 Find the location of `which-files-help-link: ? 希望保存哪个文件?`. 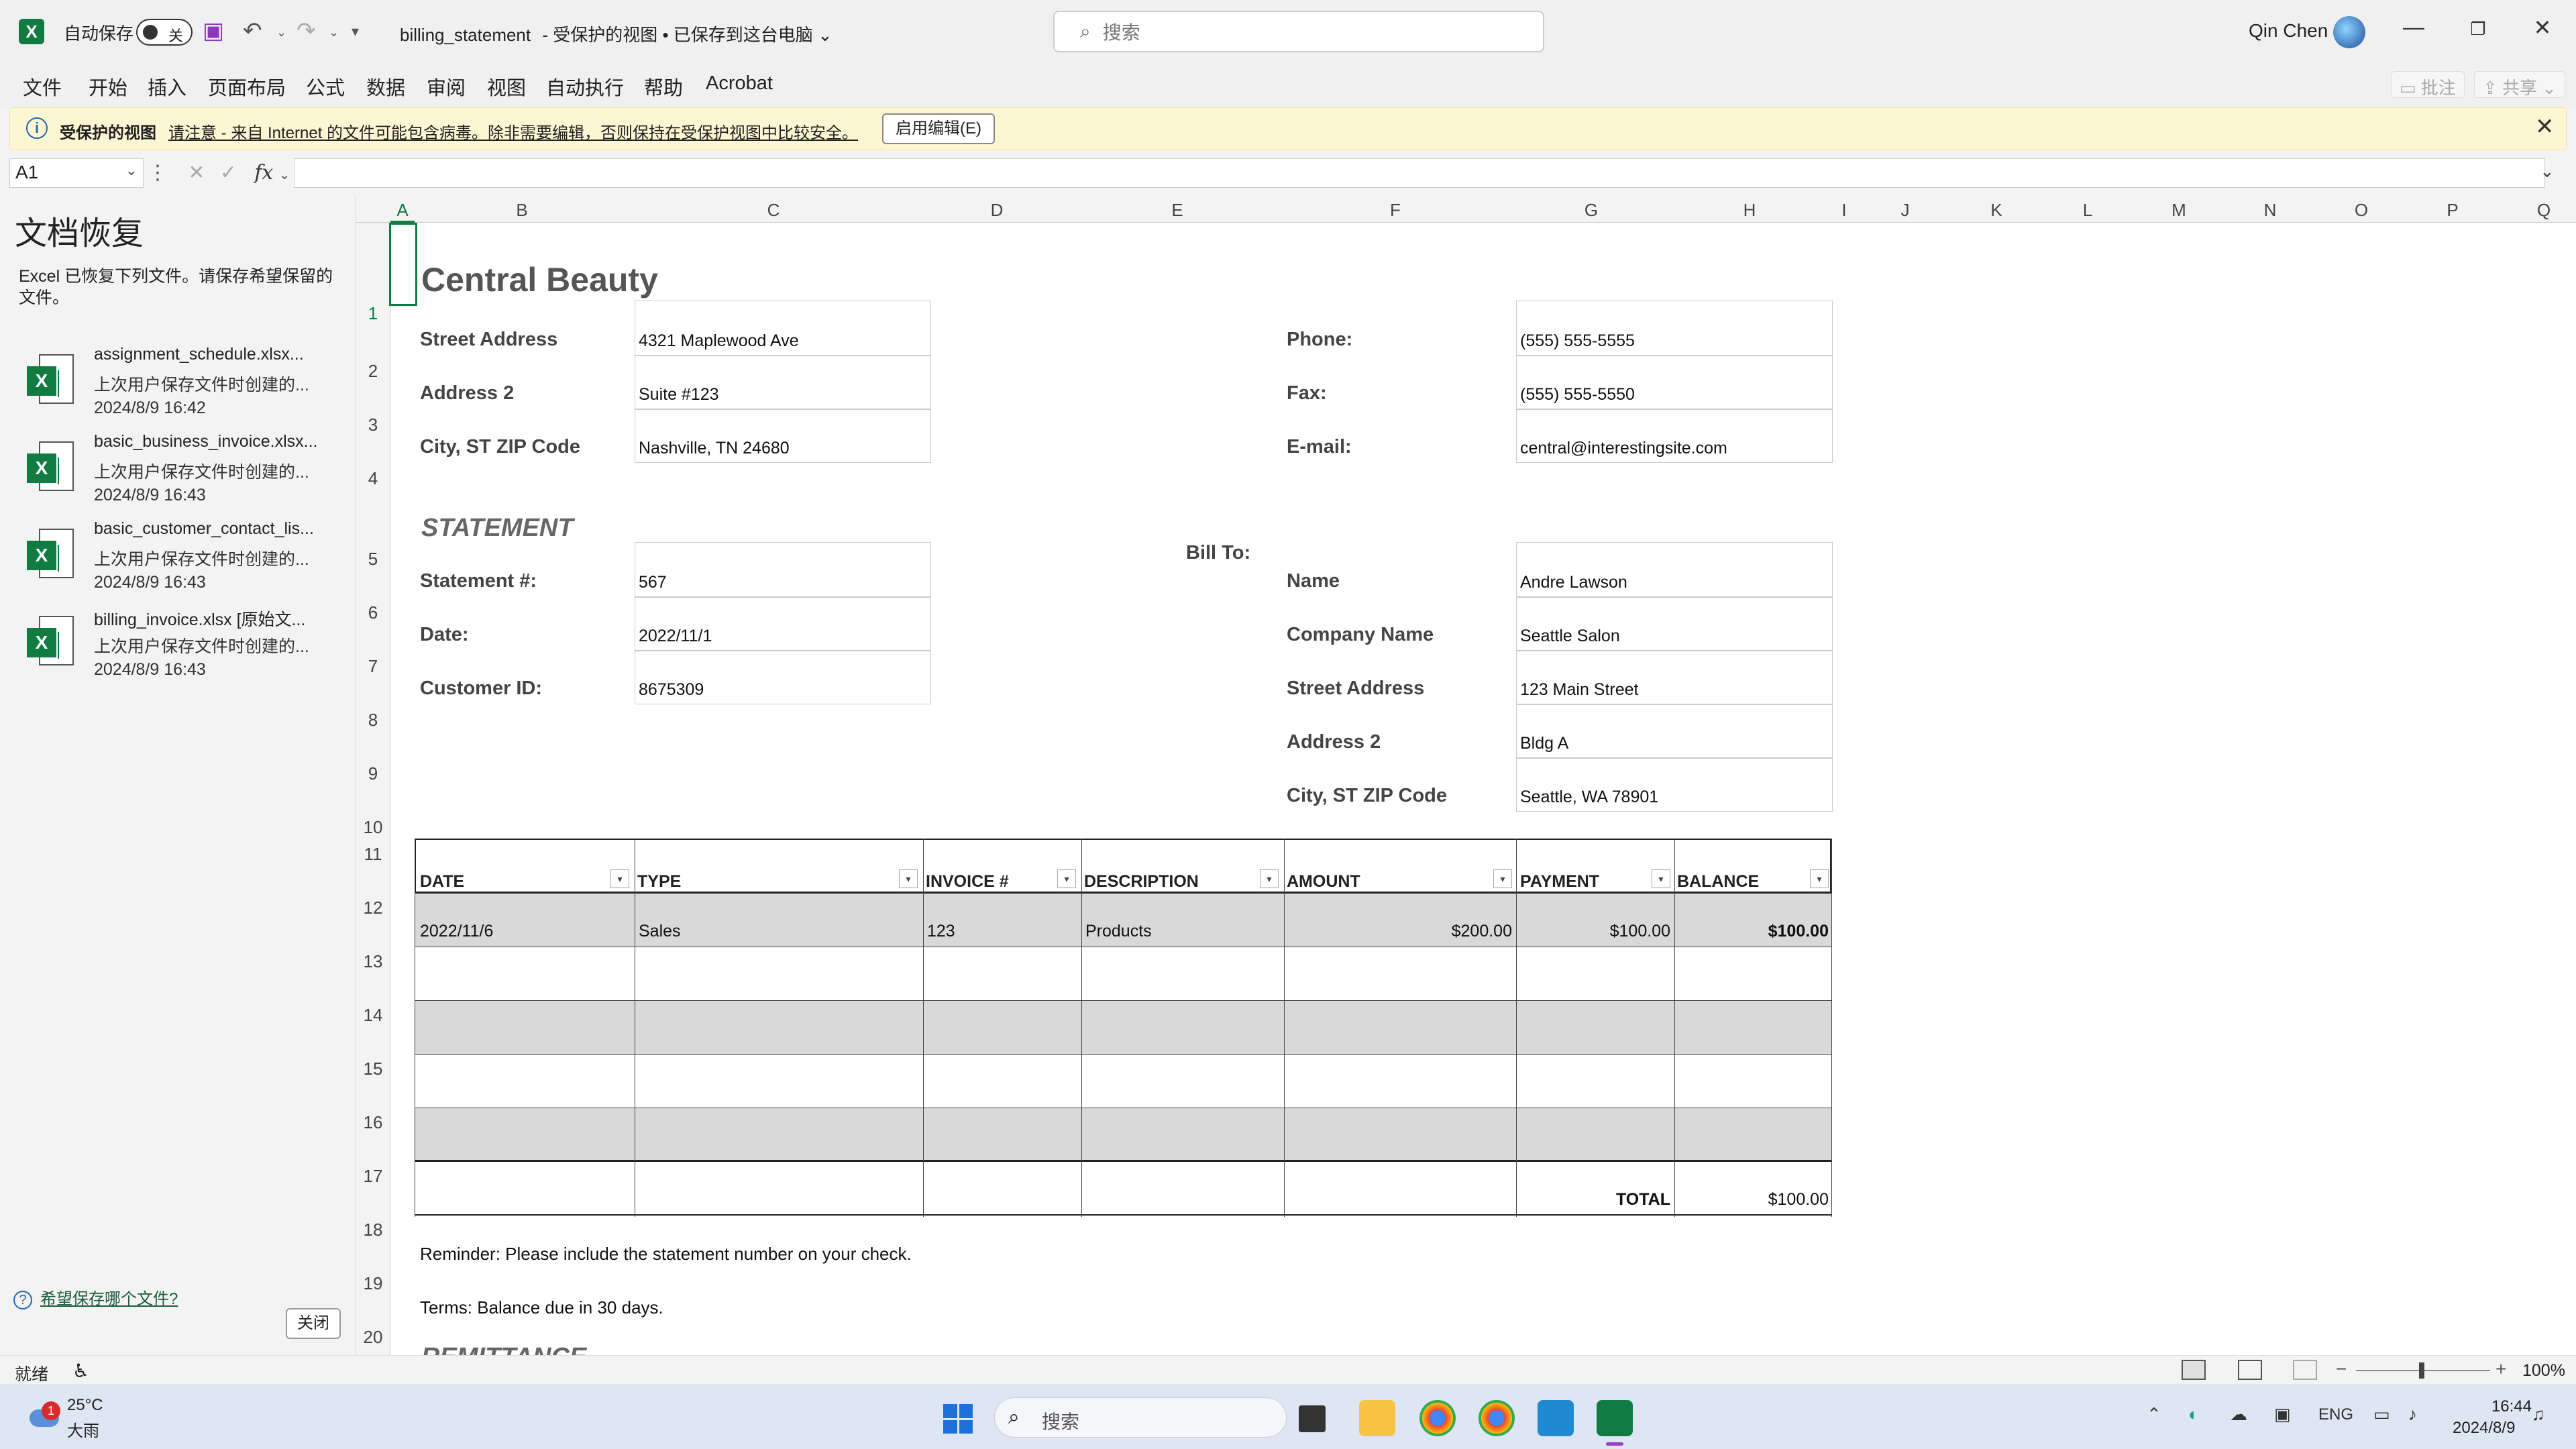

which-files-help-link: ? 希望保存哪个文件? is located at coordinates (95, 1297).